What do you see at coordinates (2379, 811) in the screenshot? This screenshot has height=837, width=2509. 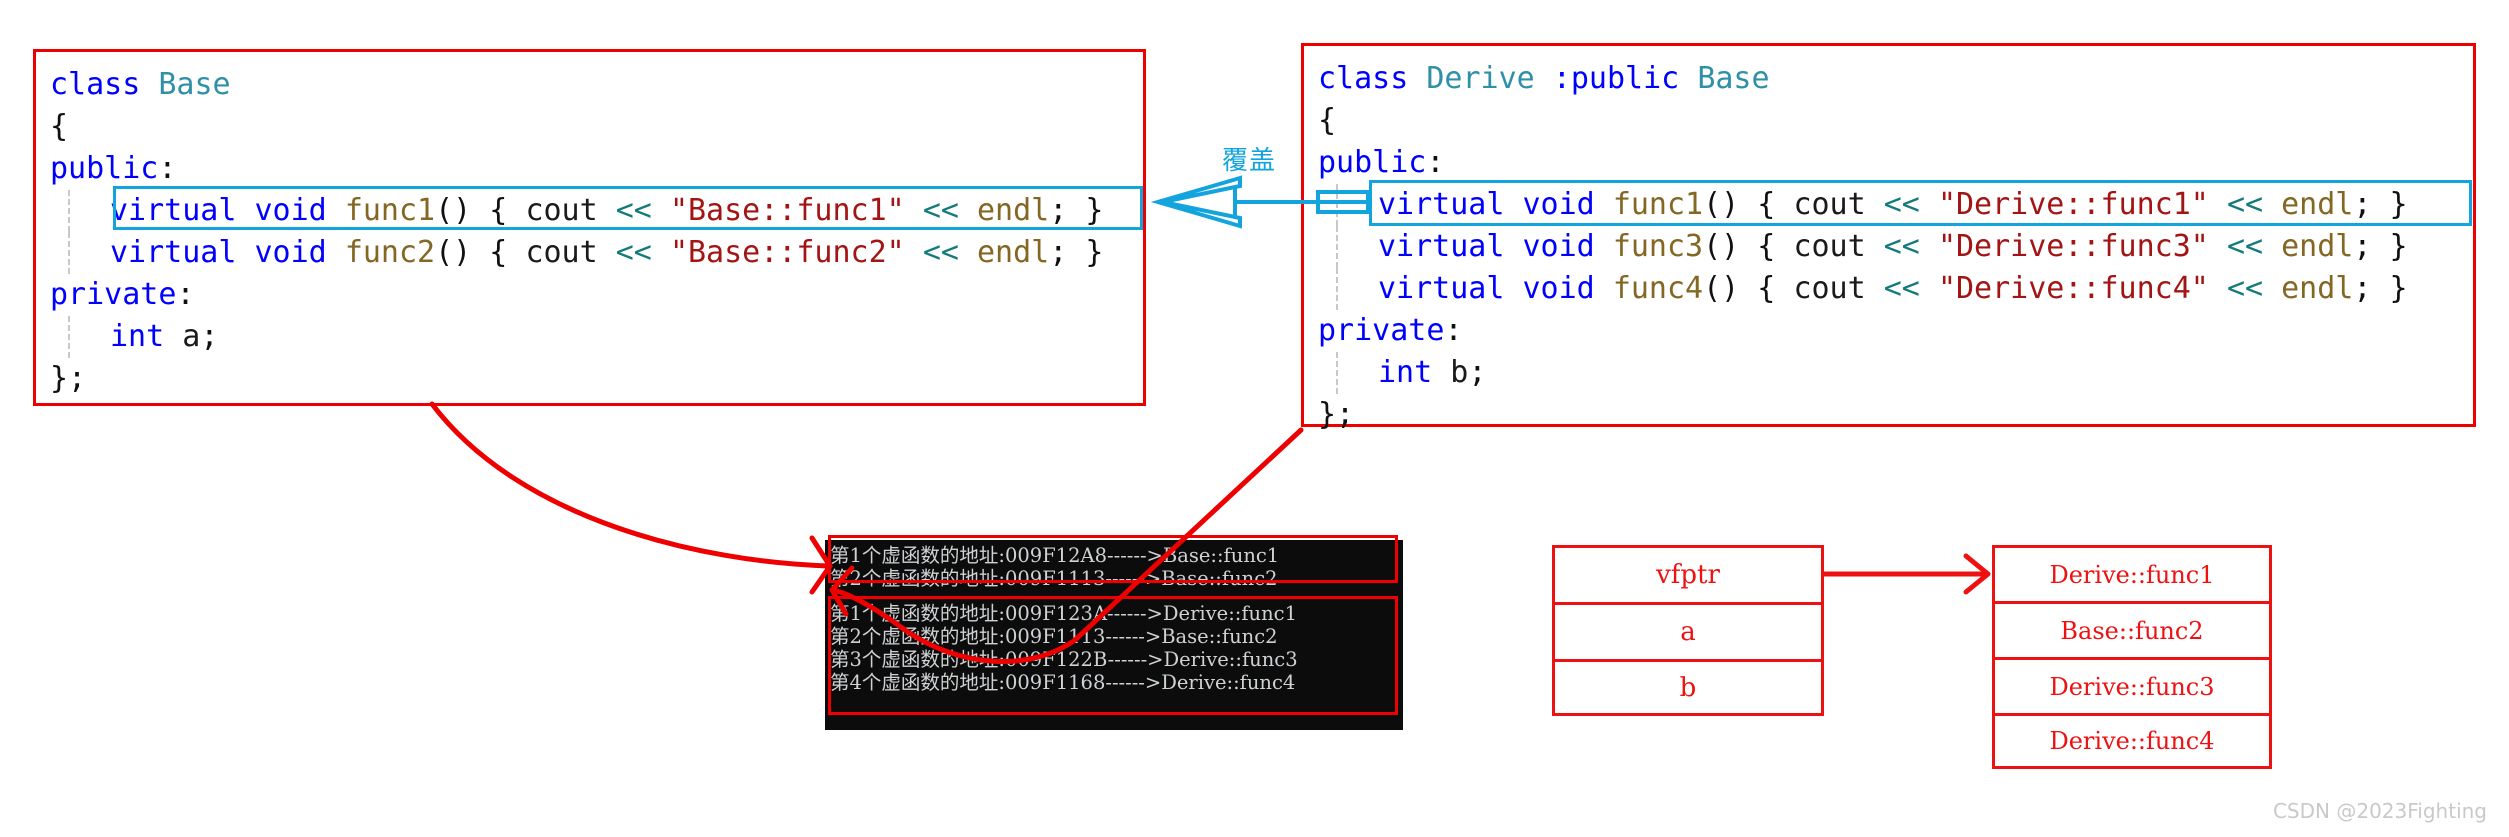 I see `csdn-watermark: CSDN @2023Fighting` at bounding box center [2379, 811].